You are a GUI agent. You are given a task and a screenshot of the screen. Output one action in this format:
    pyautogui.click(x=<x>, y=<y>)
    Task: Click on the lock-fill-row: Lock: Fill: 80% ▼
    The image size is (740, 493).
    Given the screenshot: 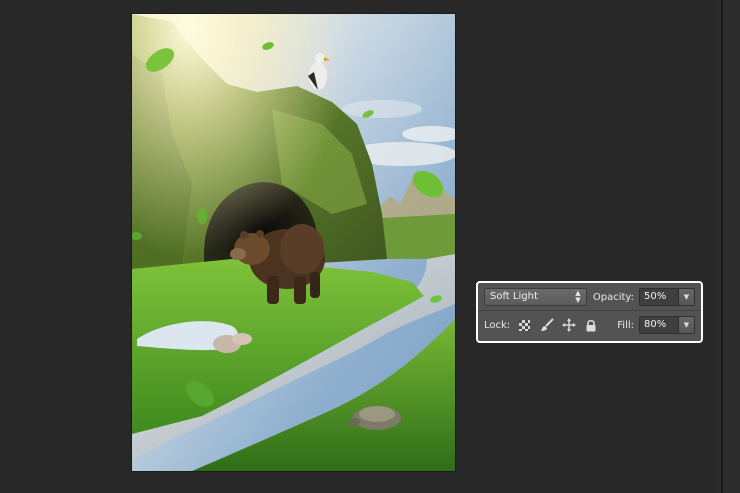 What is the action you would take?
    pyautogui.click(x=589, y=325)
    